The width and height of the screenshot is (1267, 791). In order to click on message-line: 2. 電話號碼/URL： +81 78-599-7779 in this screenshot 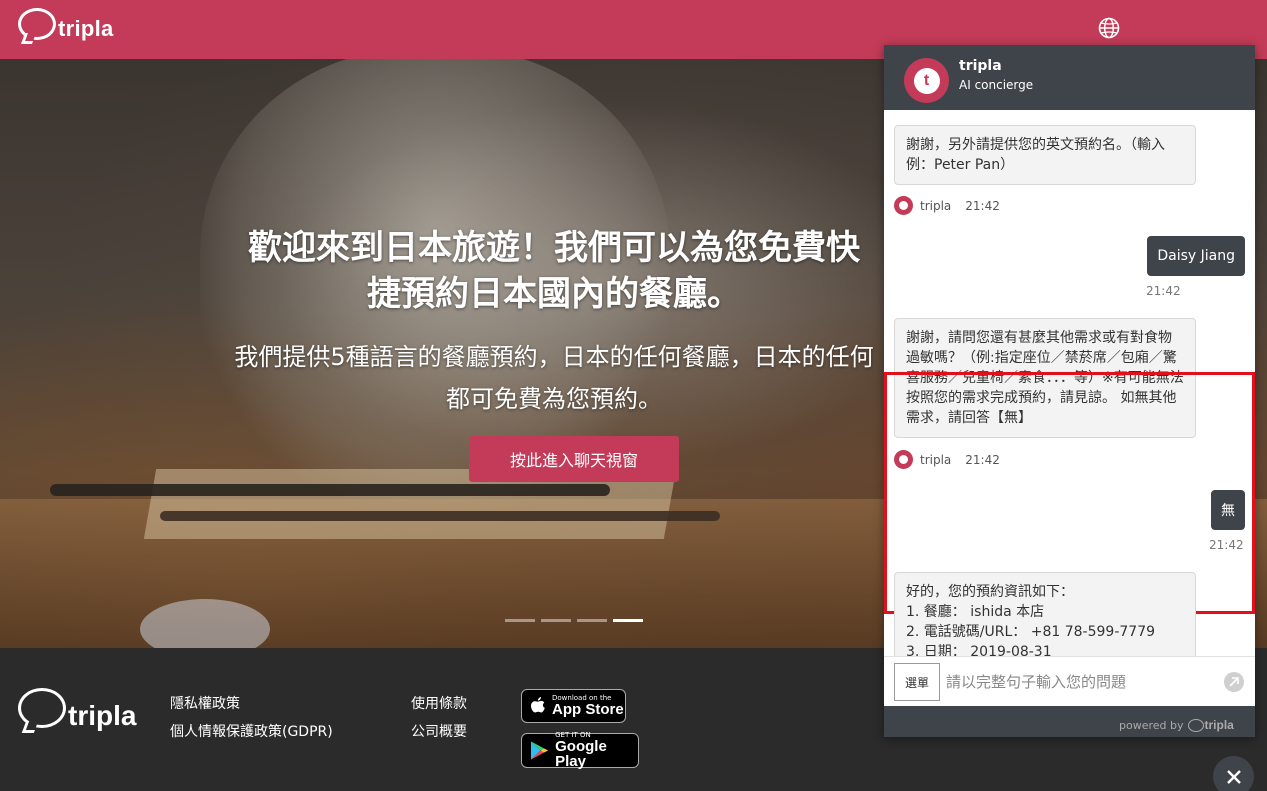, I will do `click(1031, 632)`.